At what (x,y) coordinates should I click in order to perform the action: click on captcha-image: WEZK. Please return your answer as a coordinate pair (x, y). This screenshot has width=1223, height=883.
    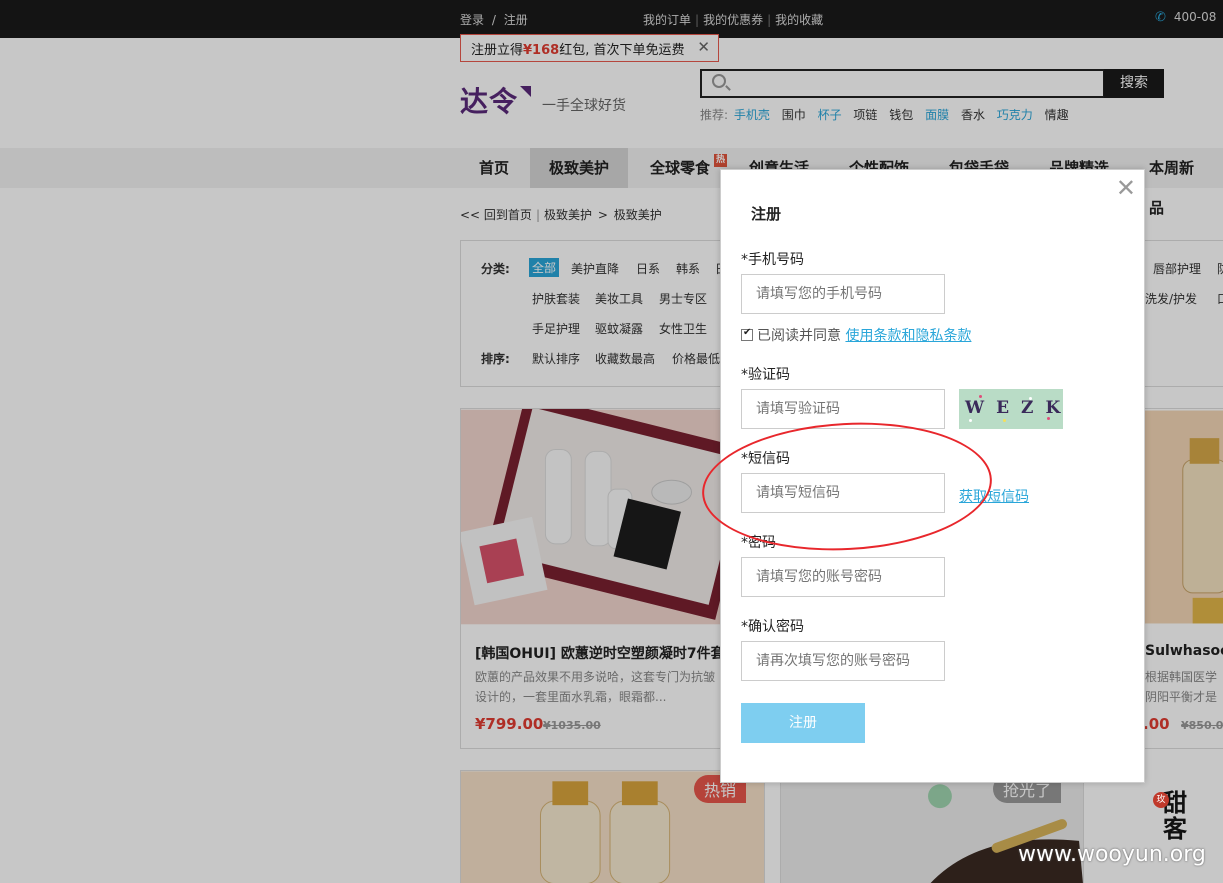
    Looking at the image, I should click on (1011, 409).